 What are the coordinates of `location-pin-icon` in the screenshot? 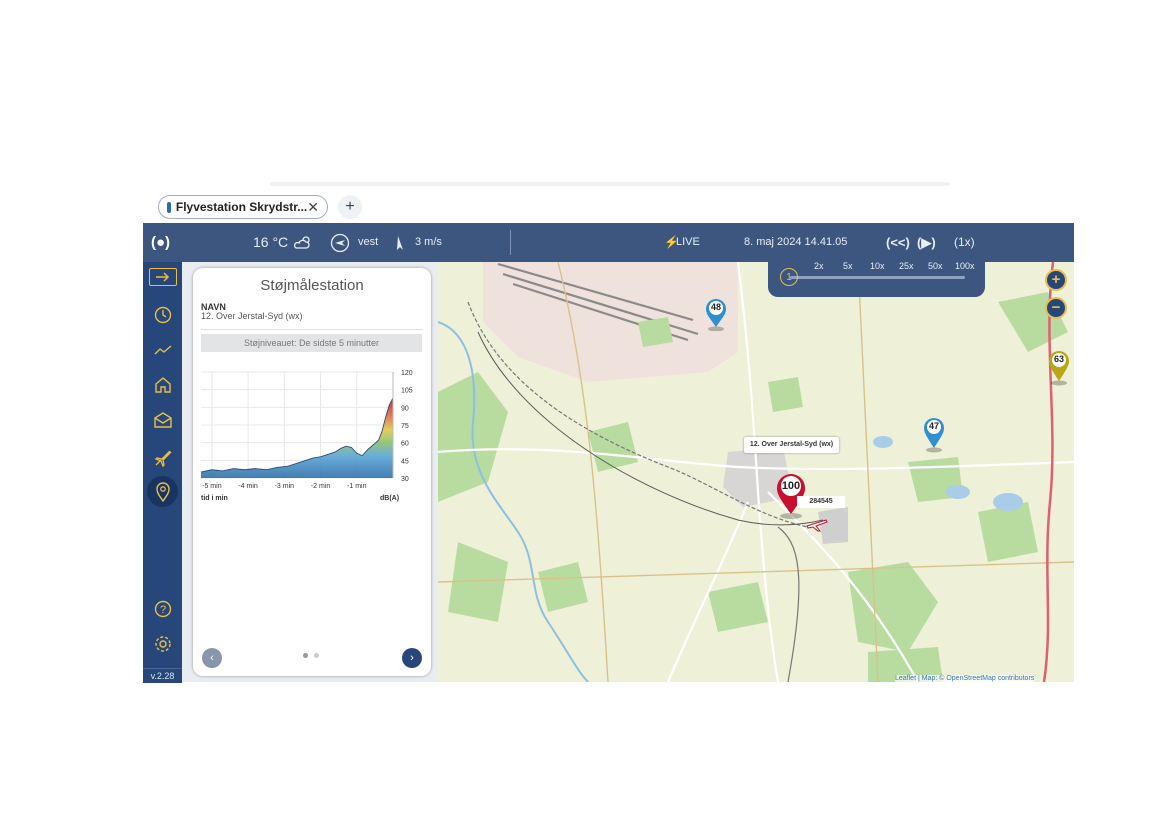 It's located at (163, 492).